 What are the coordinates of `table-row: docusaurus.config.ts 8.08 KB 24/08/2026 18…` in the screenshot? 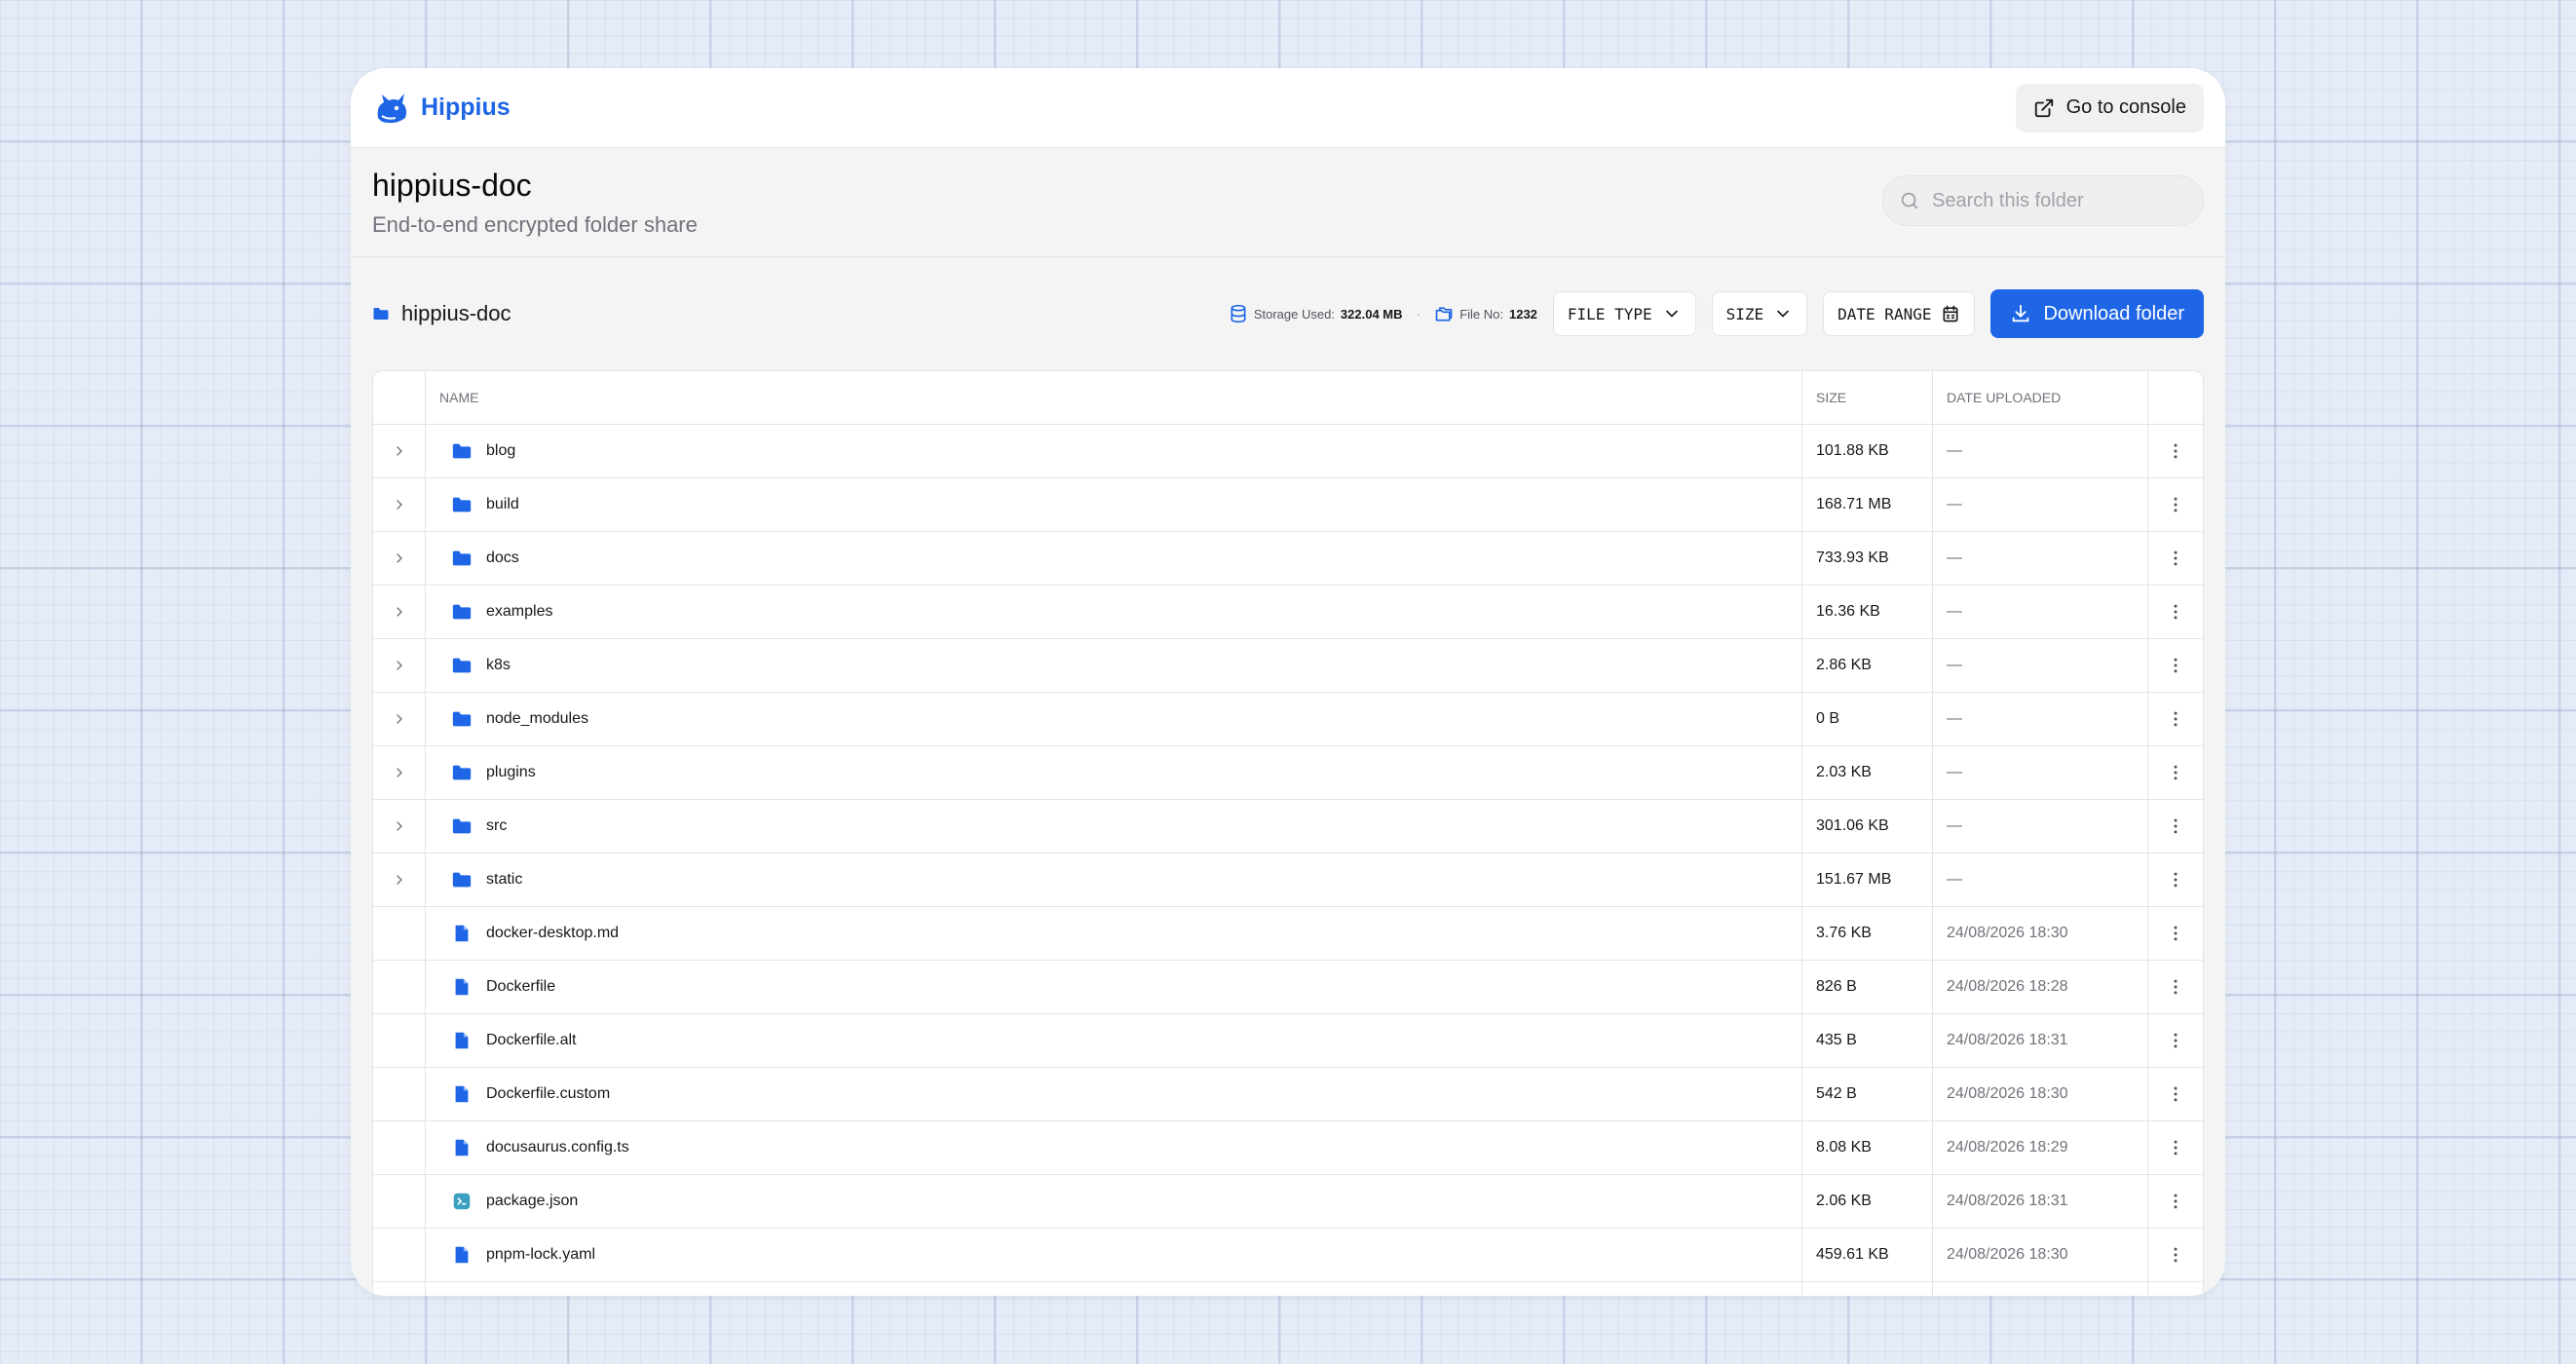 It's located at (1288, 1148).